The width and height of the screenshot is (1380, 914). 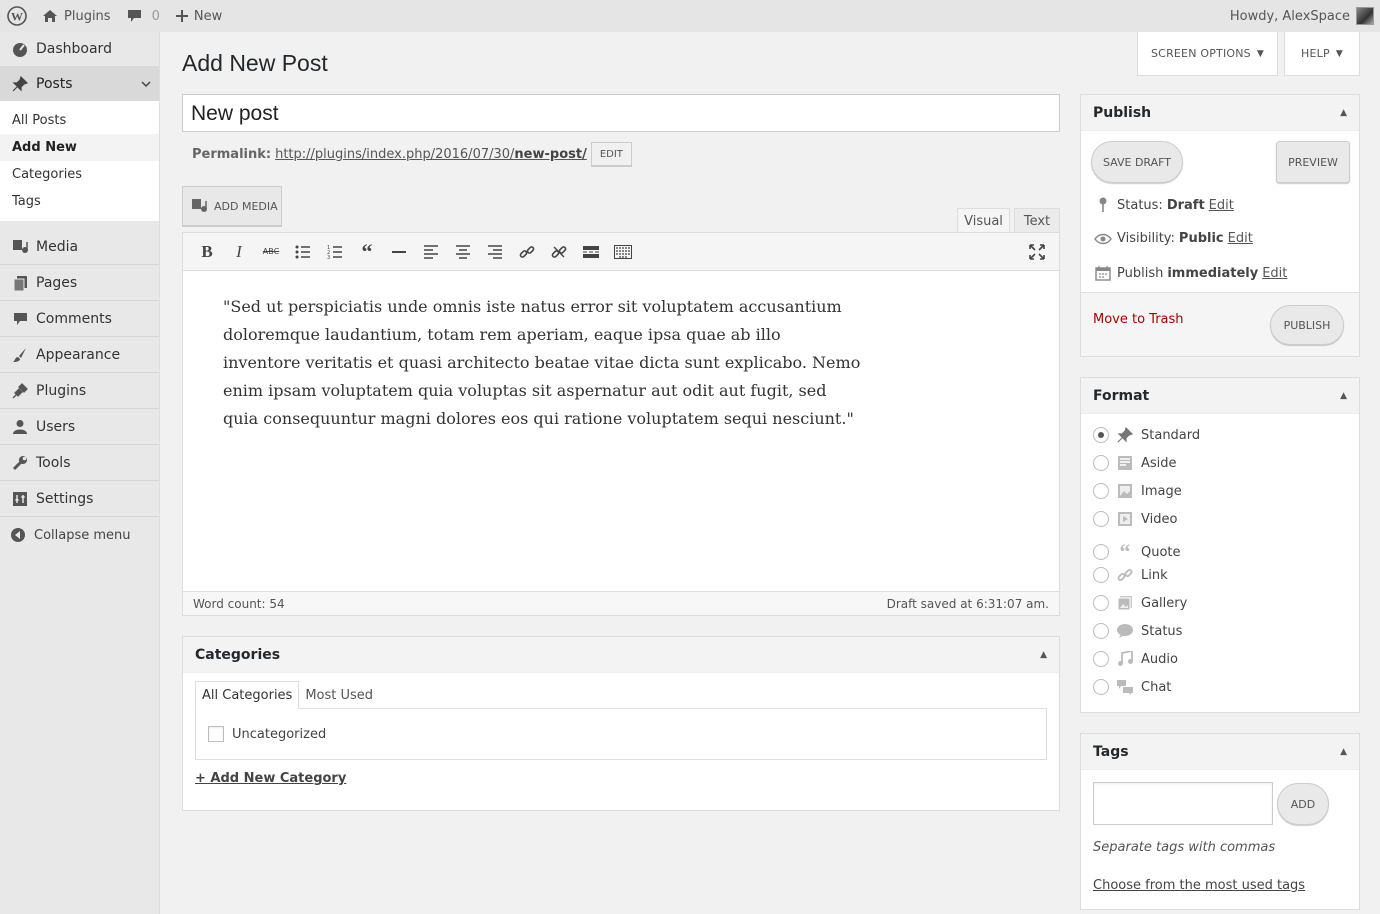 I want to click on edit-status-link: Edit, so click(x=1221, y=205).